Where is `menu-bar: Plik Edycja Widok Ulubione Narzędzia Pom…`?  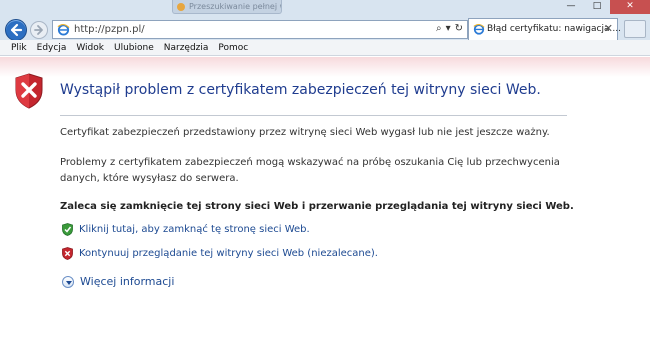 menu-bar: Plik Edycja Widok Ulubione Narzędzia Pom… is located at coordinates (325, 48).